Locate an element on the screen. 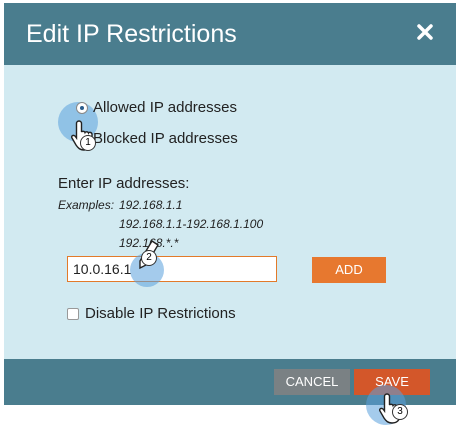  close-icon is located at coordinates (425, 32).